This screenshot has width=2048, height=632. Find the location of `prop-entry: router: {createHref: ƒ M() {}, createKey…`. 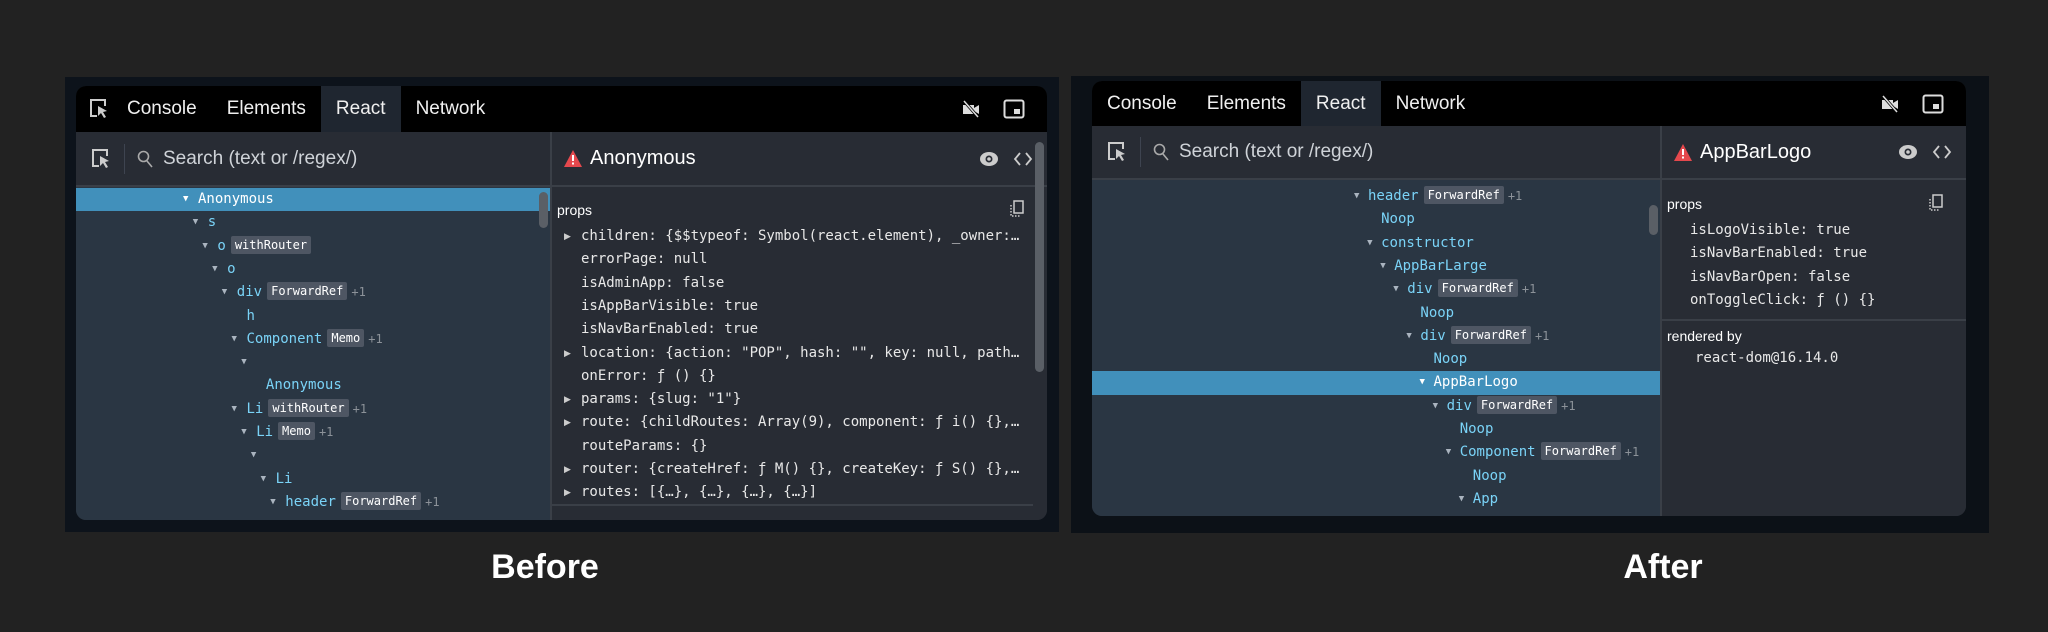

prop-entry: router: {createHref: ƒ M() {}, createKey… is located at coordinates (804, 469).